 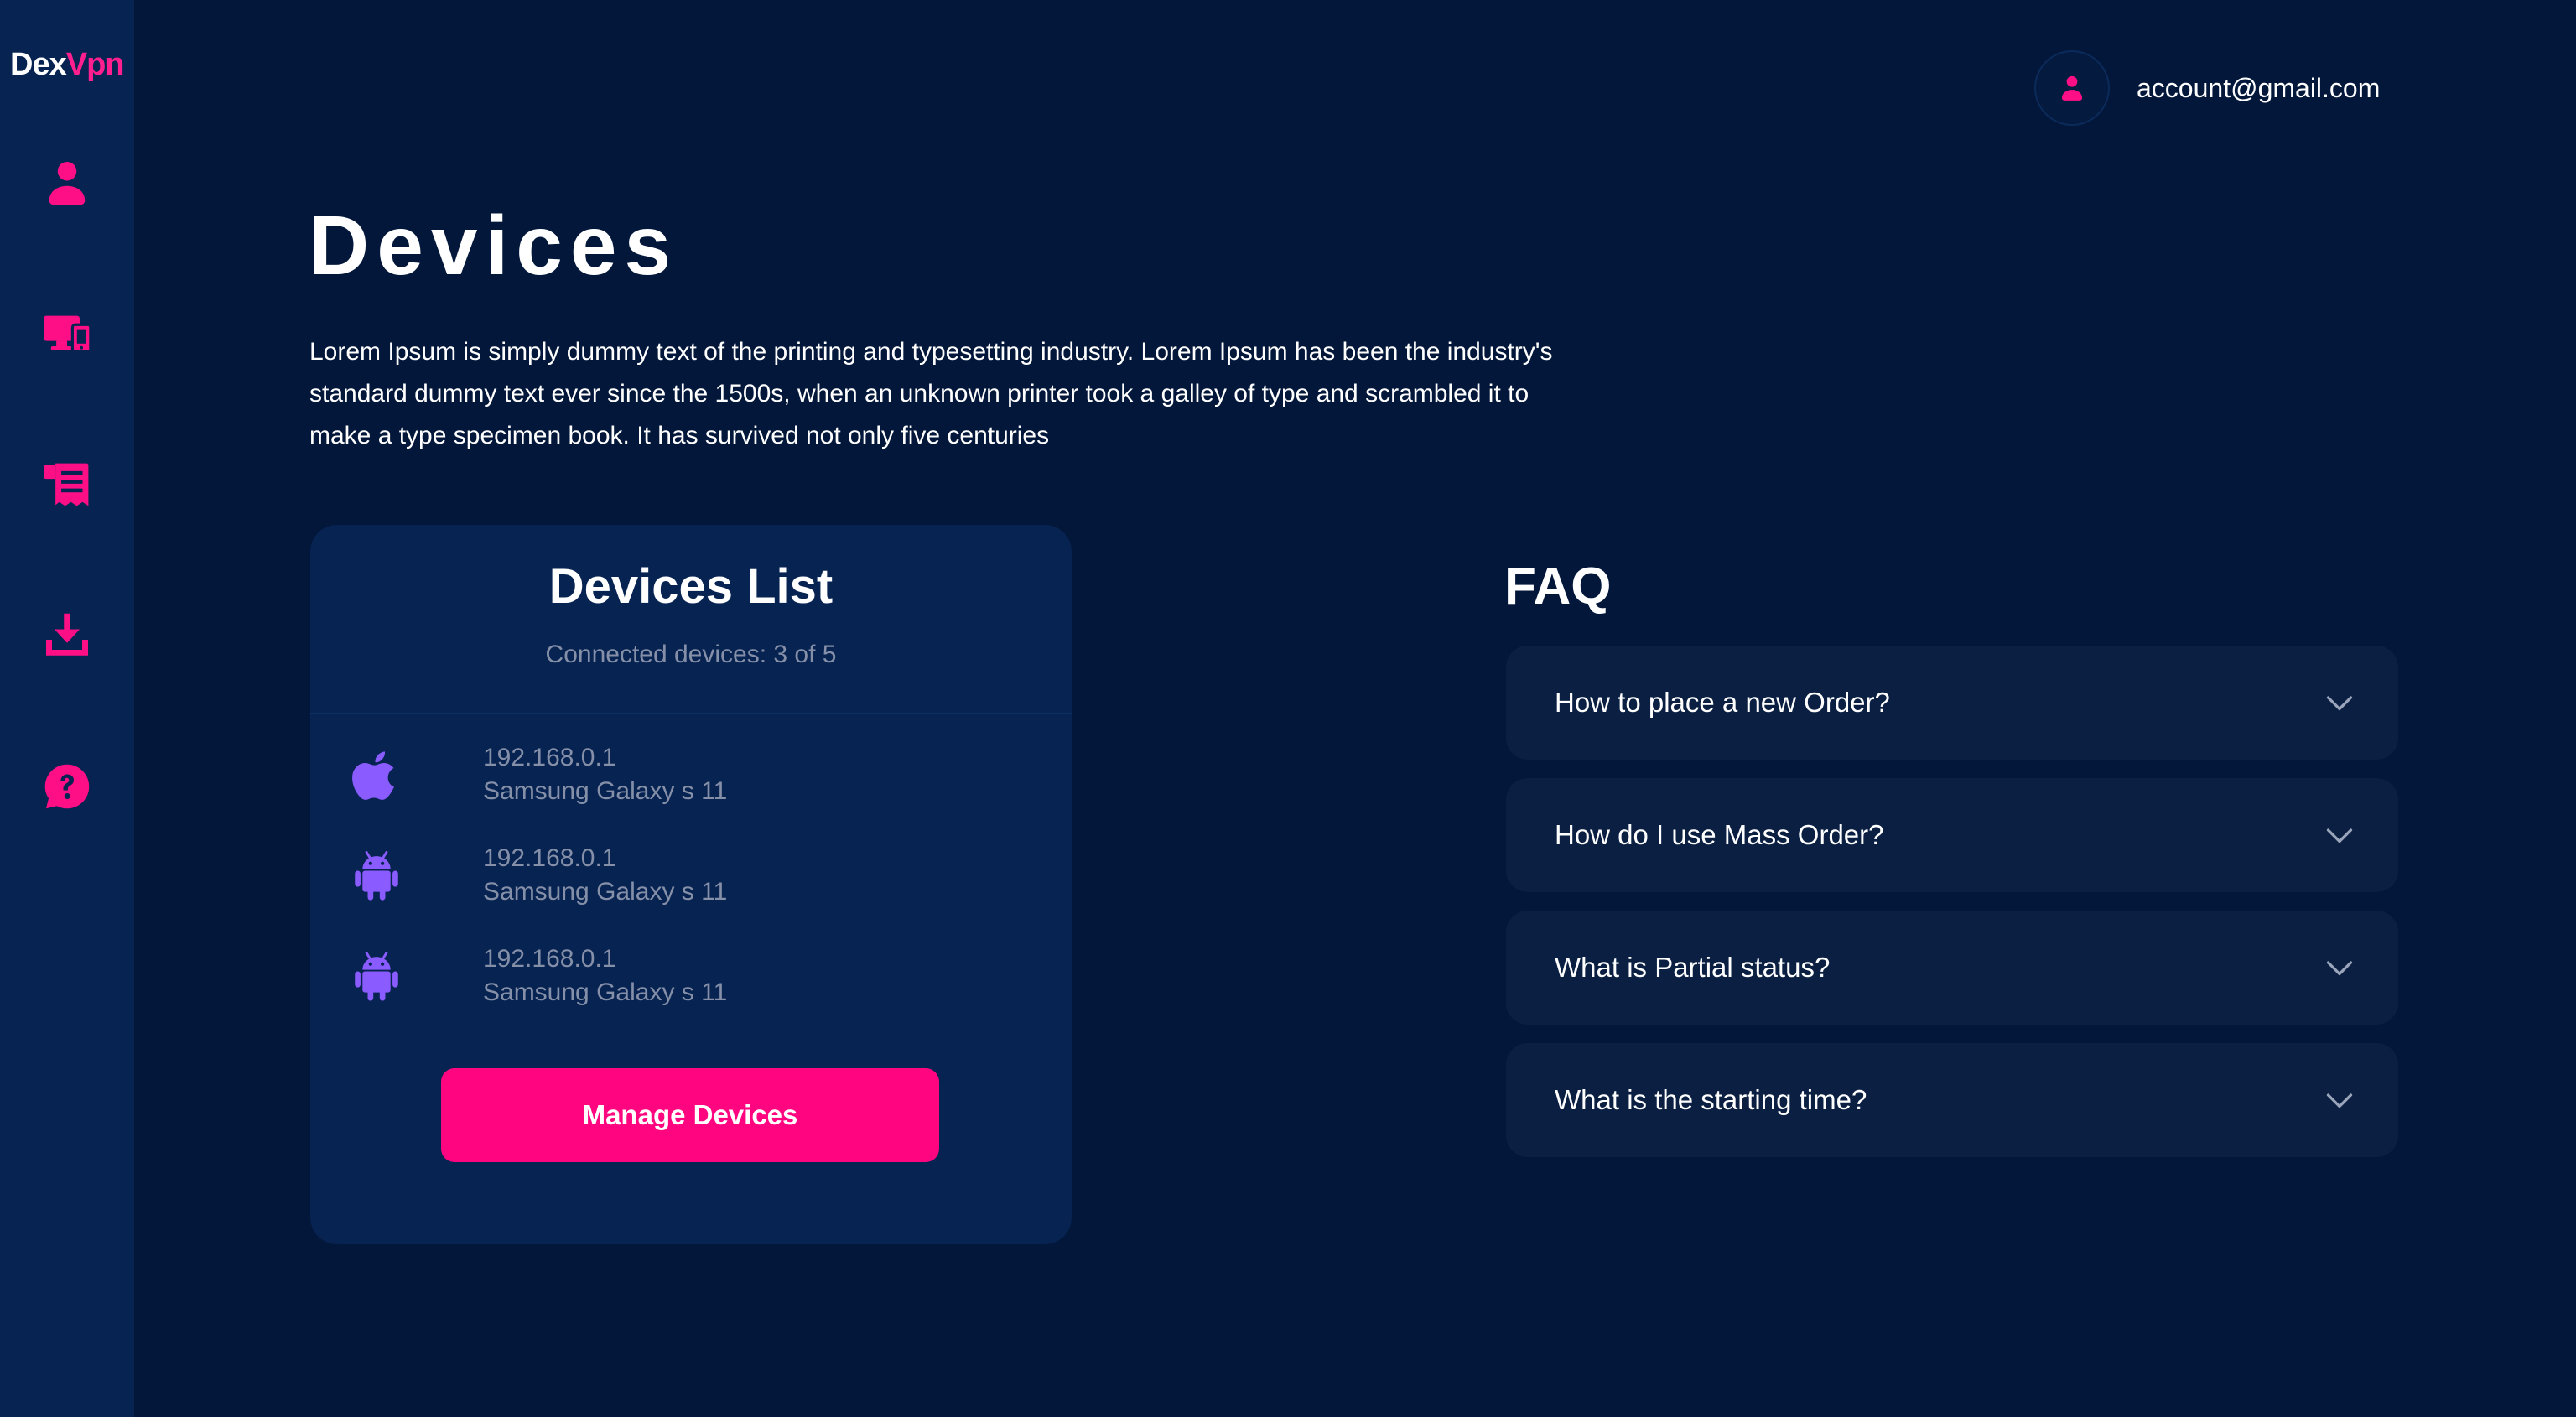 What do you see at coordinates (95, 64) in the screenshot?
I see `brand-logo-part2: Vpn` at bounding box center [95, 64].